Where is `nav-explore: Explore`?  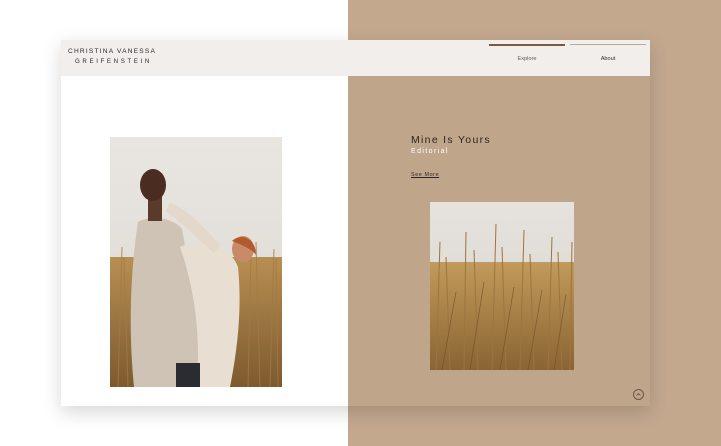
nav-explore: Explore is located at coordinates (527, 59).